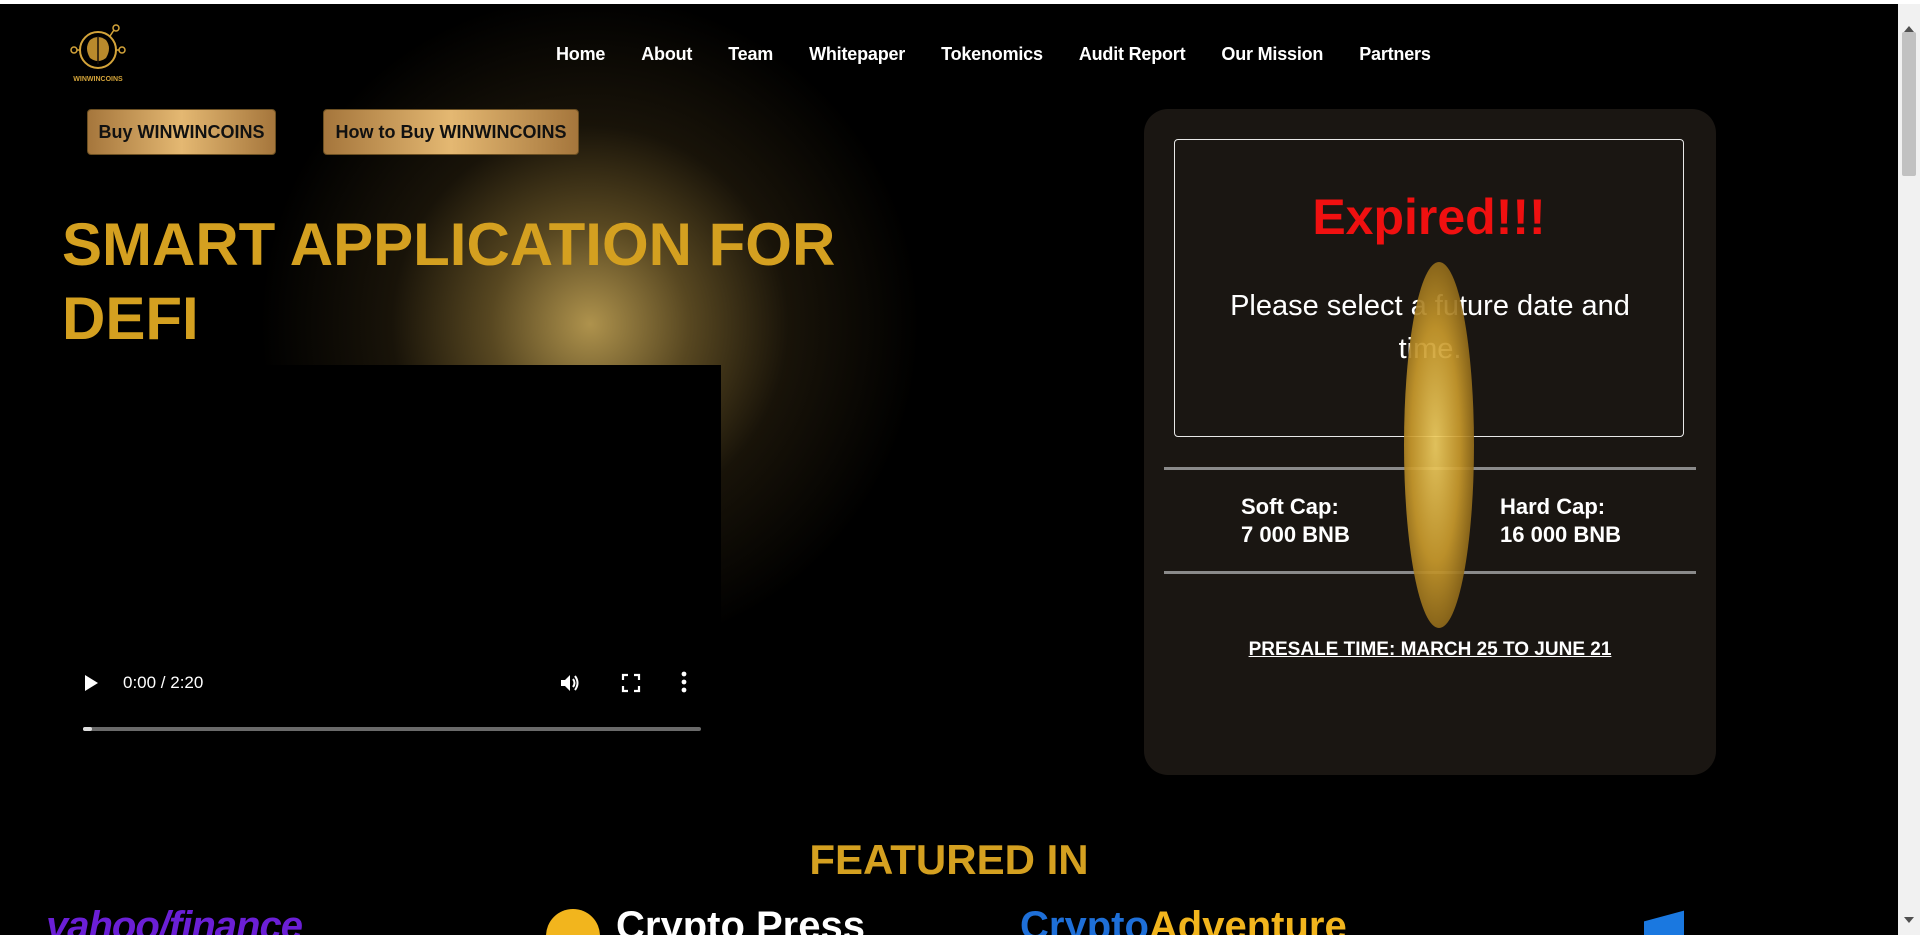 This screenshot has height=935, width=1920. Describe the element at coordinates (1290, 506) in the screenshot. I see `soft-cap-label: Soft Cap:` at that location.